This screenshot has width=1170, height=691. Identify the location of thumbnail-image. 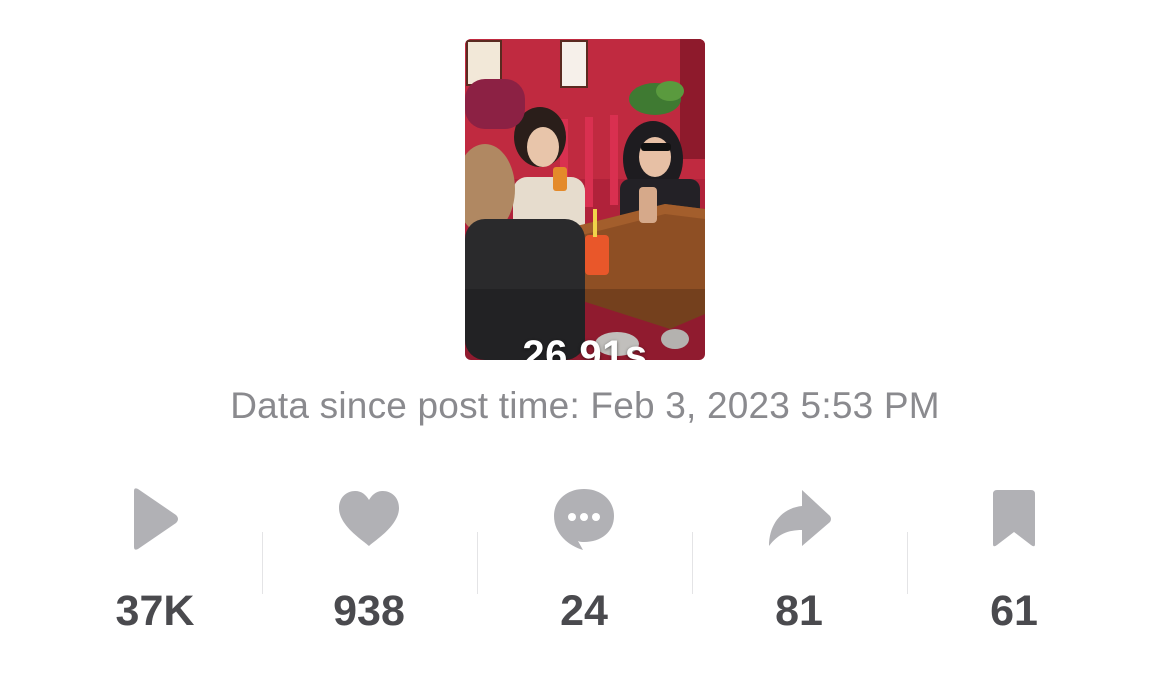
(585, 199).